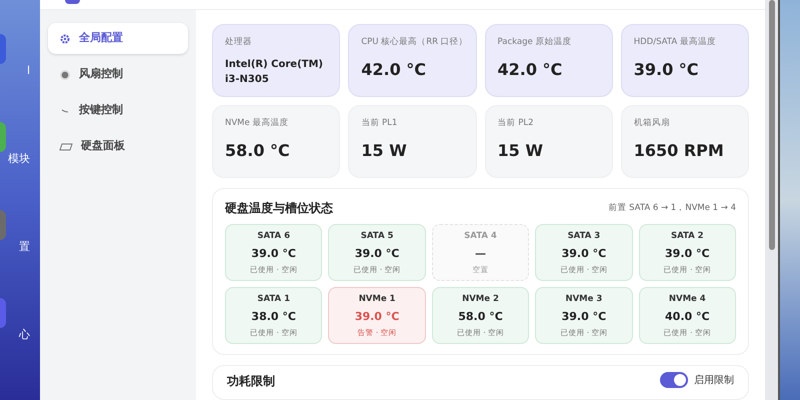 The height and width of the screenshot is (400, 800). Describe the element at coordinates (25, 247) in the screenshot. I see `app-label: 置` at that location.